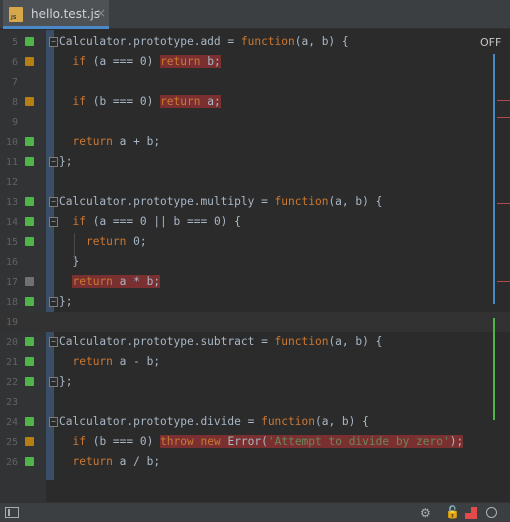 The image size is (510, 522). What do you see at coordinates (255, 82) in the screenshot?
I see `code-line: 7` at bounding box center [255, 82].